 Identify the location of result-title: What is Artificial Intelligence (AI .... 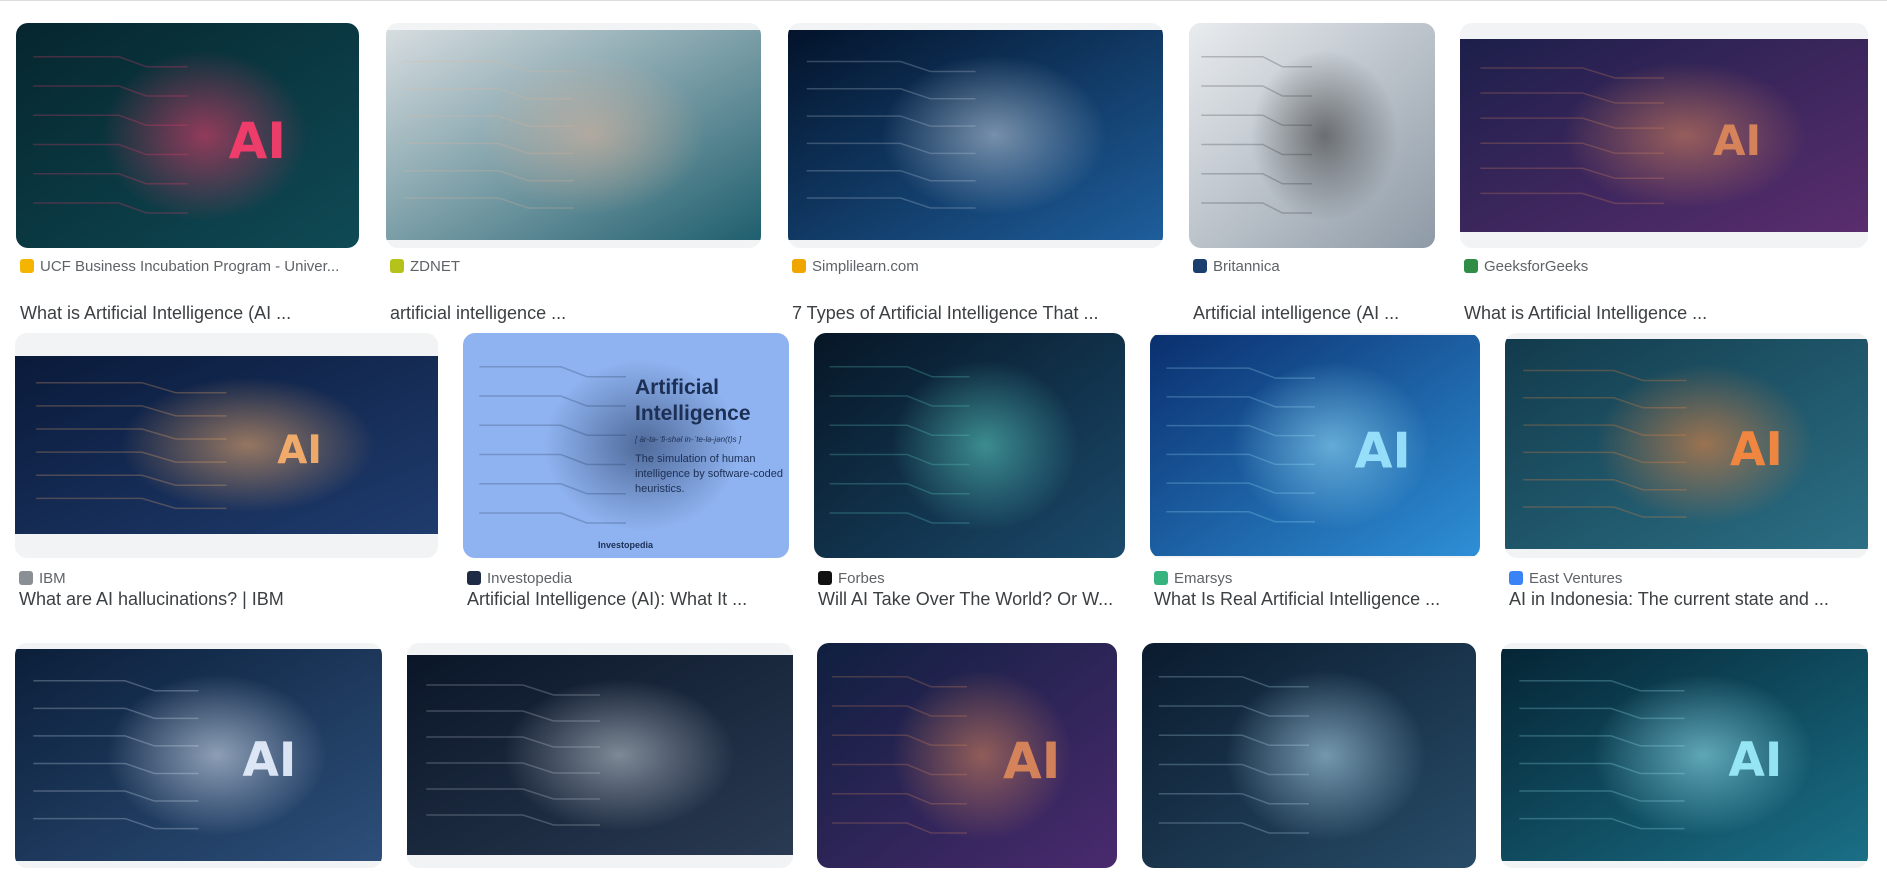
(191, 313).